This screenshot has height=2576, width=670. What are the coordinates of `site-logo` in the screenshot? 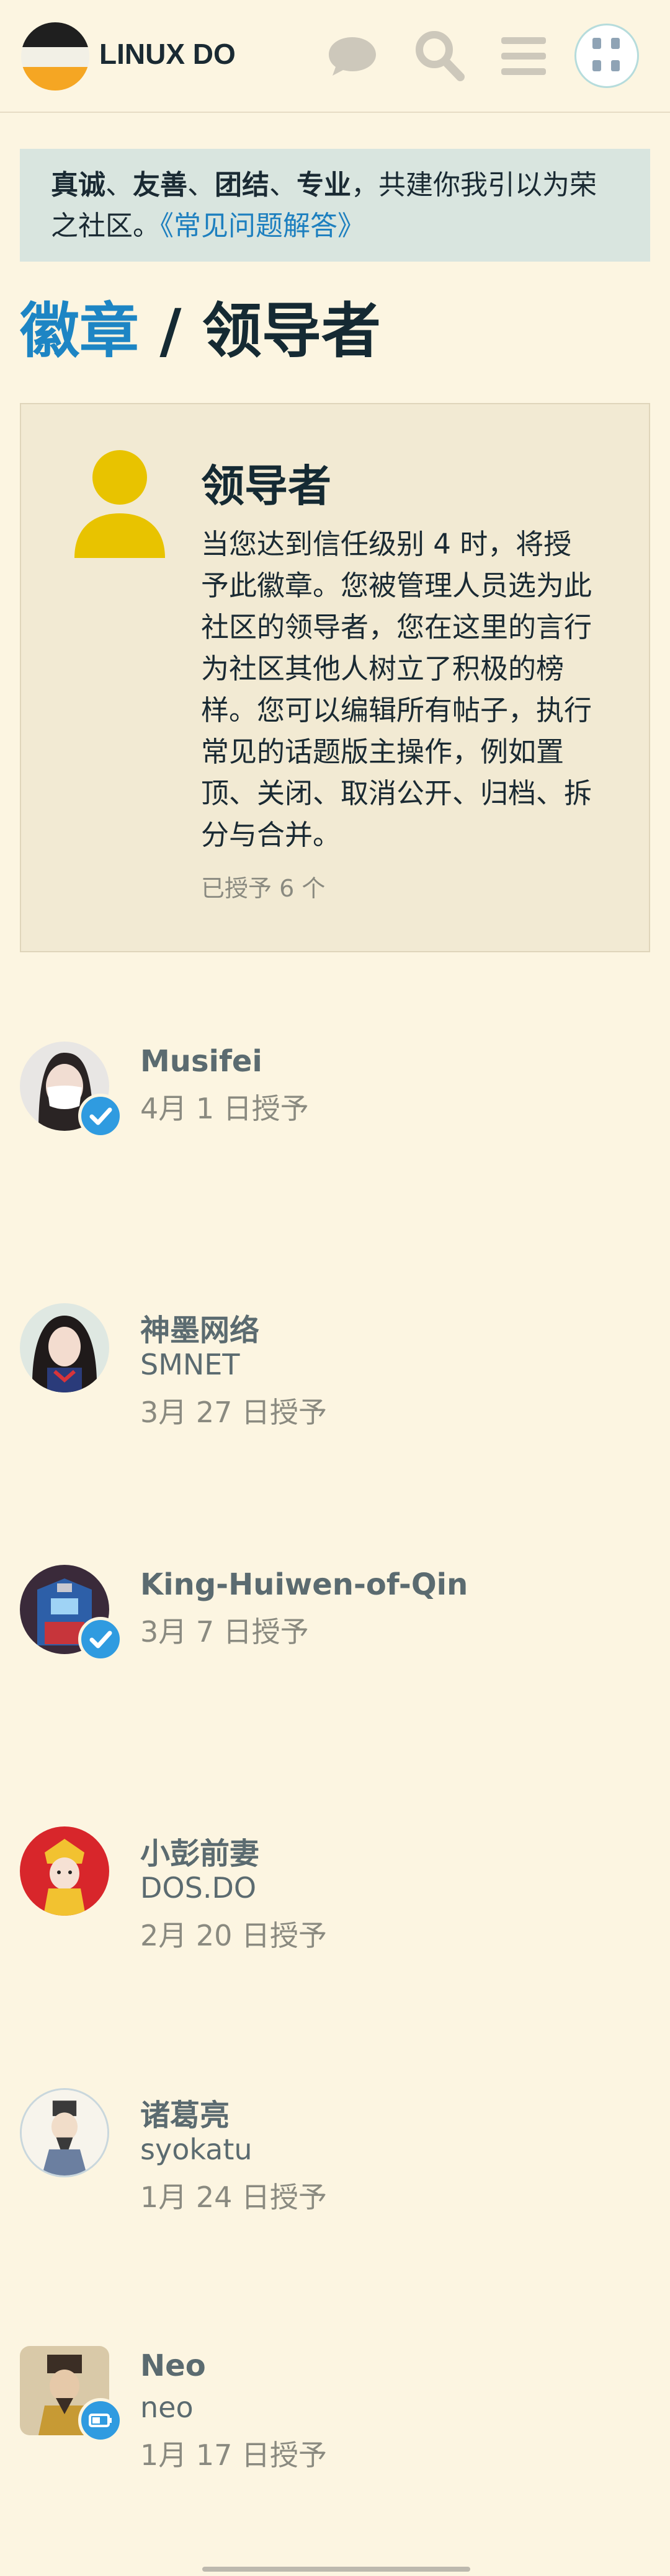 It's located at (55, 56).